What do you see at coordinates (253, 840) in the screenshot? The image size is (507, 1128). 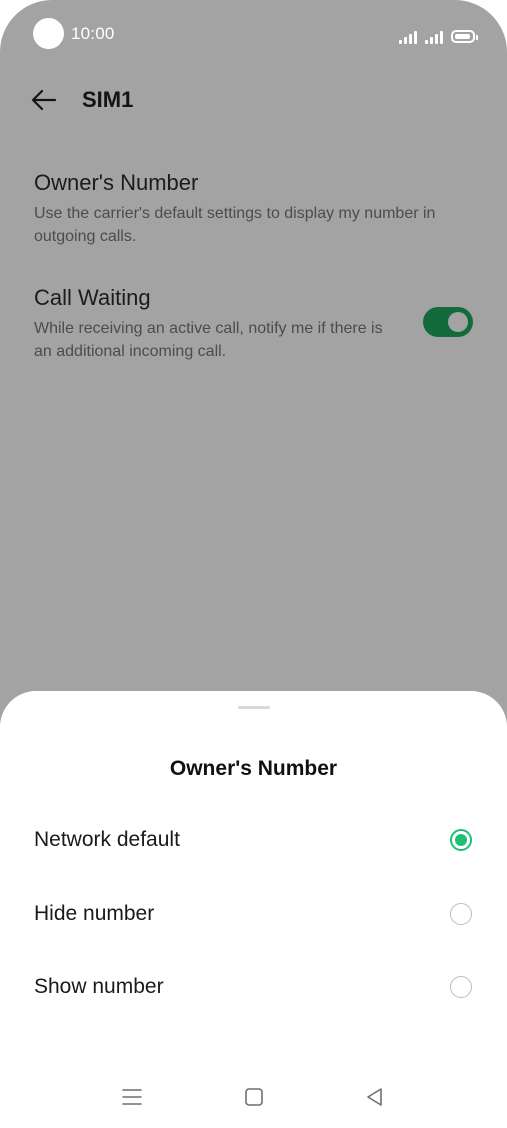 I see `option-network-default: Network default` at bounding box center [253, 840].